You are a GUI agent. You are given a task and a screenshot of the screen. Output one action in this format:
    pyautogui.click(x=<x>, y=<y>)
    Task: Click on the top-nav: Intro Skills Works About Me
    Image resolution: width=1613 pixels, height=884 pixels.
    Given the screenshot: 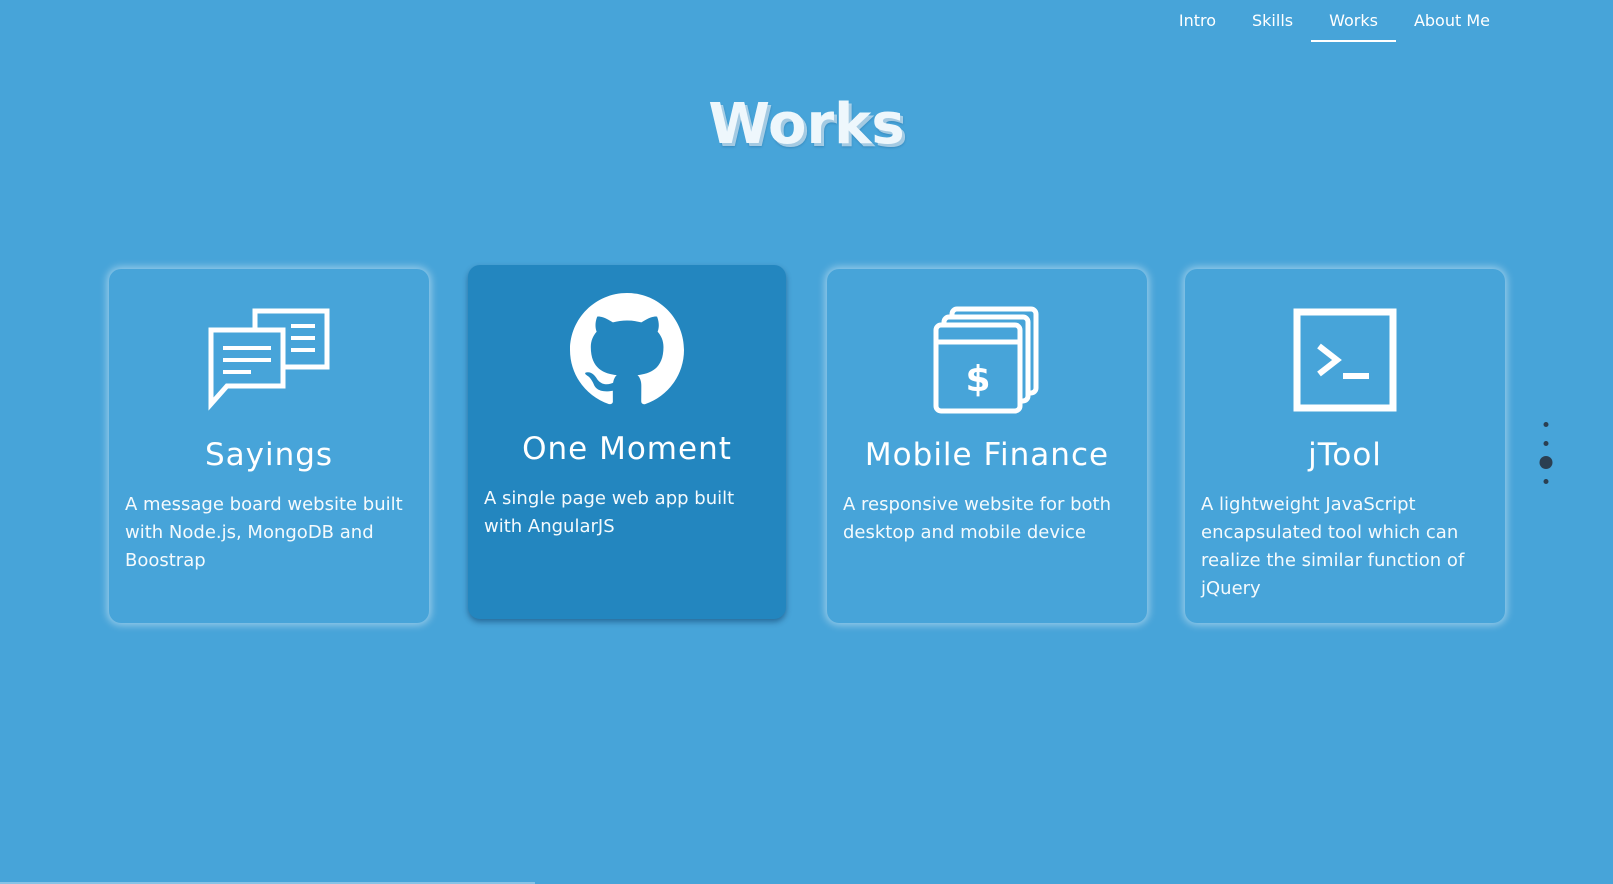 What is the action you would take?
    pyautogui.click(x=1334, y=21)
    